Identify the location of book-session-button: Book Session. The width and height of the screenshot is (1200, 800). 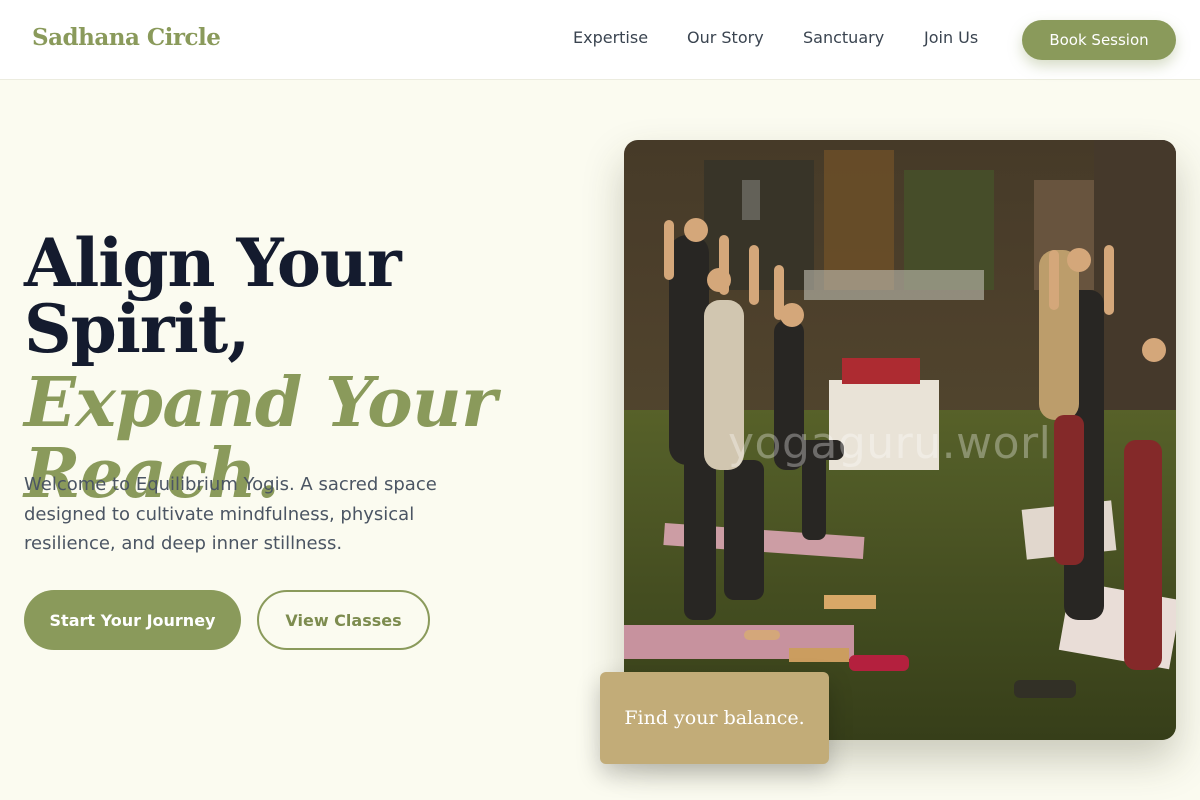
(1099, 40).